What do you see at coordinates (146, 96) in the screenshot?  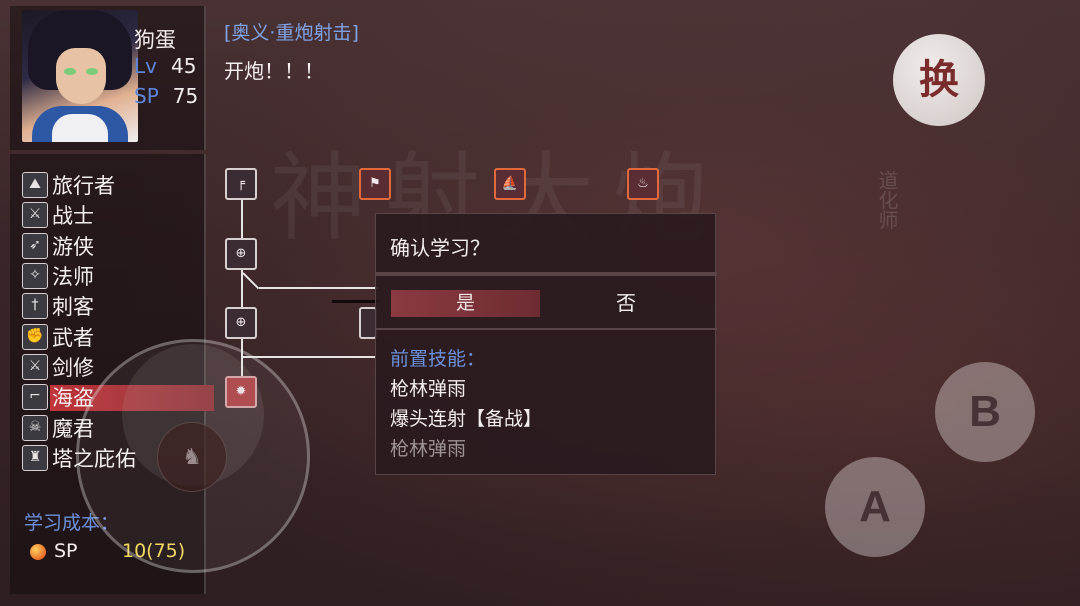 I see `sp-label: SP` at bounding box center [146, 96].